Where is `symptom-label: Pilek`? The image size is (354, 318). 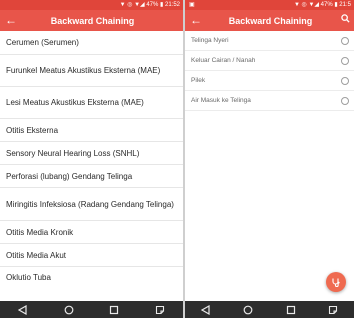 symptom-label: Pilek is located at coordinates (198, 80).